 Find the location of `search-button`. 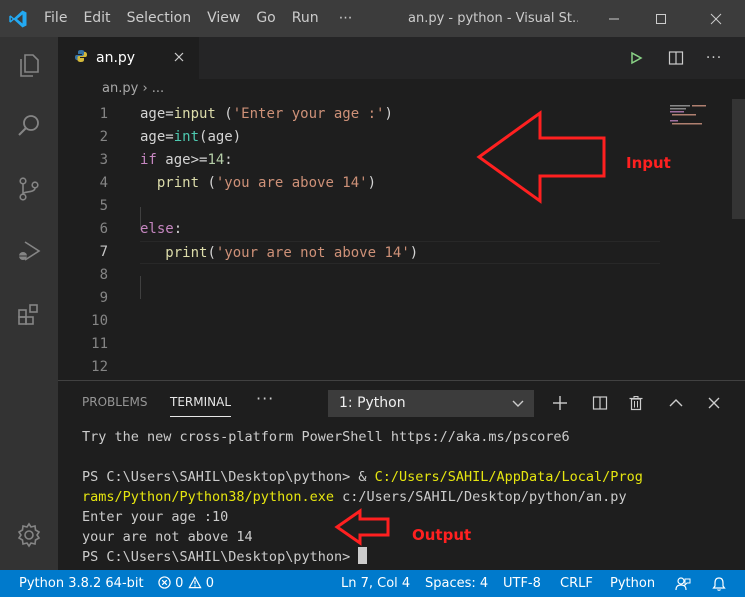

search-button is located at coordinates (29, 126).